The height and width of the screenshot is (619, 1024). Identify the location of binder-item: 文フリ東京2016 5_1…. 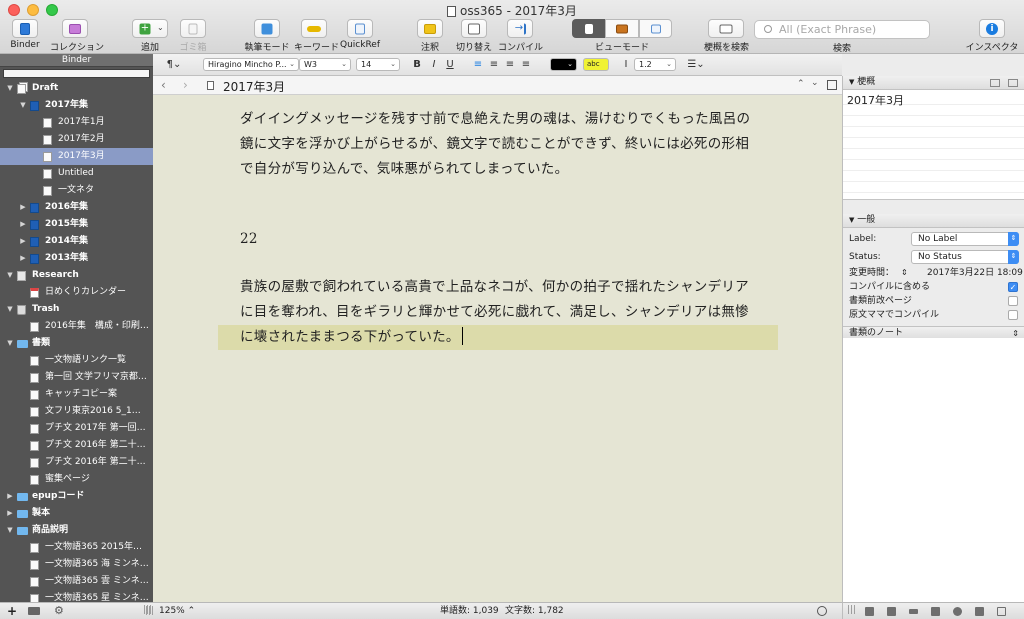
(76, 411).